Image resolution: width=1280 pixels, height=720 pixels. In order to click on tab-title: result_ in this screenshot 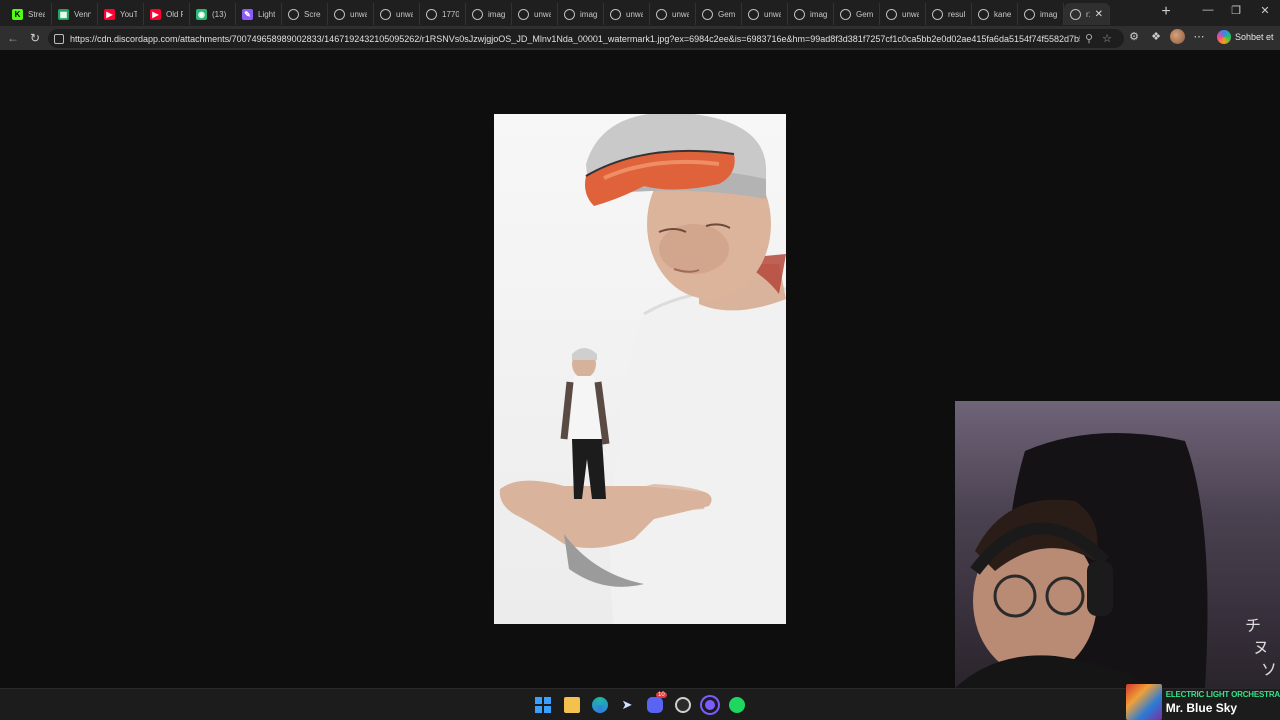, I will do `click(956, 14)`.